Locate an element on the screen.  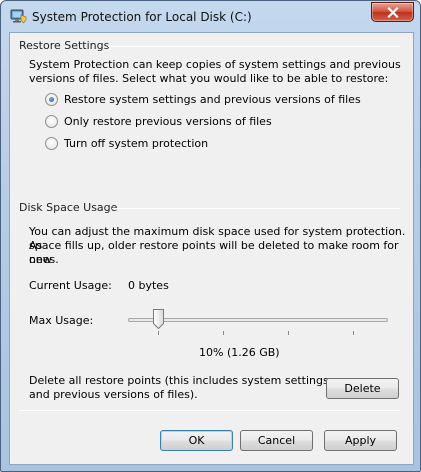
radio-label: Turn off system protection is located at coordinates (136, 143).